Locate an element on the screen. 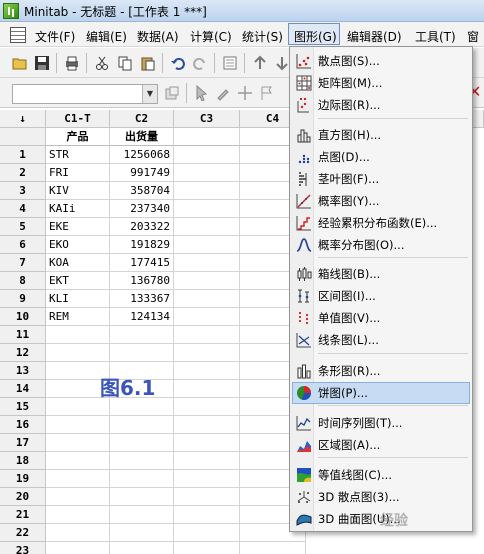 Image resolution: width=484 pixels, height=554 pixels. table-cell: 133367 is located at coordinates (142, 299).